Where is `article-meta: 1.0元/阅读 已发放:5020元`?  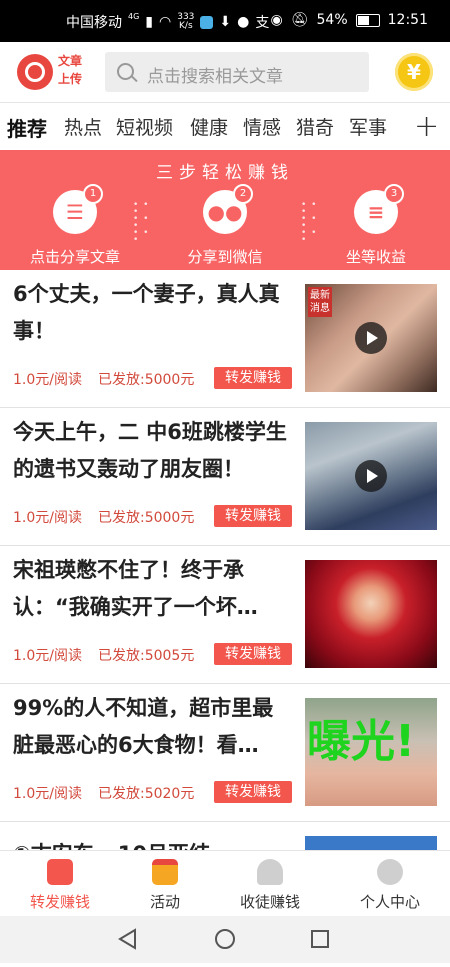 article-meta: 1.0元/阅读 已发放:5020元 is located at coordinates (111, 793).